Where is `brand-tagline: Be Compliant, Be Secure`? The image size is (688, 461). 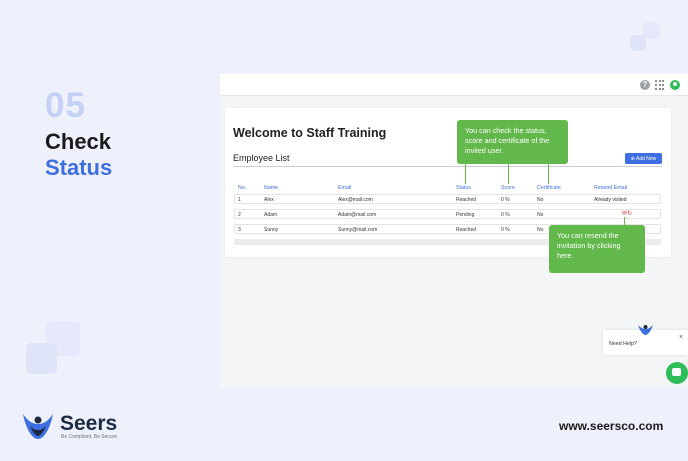
brand-tagline: Be Compliant, Be Secure is located at coordinates (89, 437).